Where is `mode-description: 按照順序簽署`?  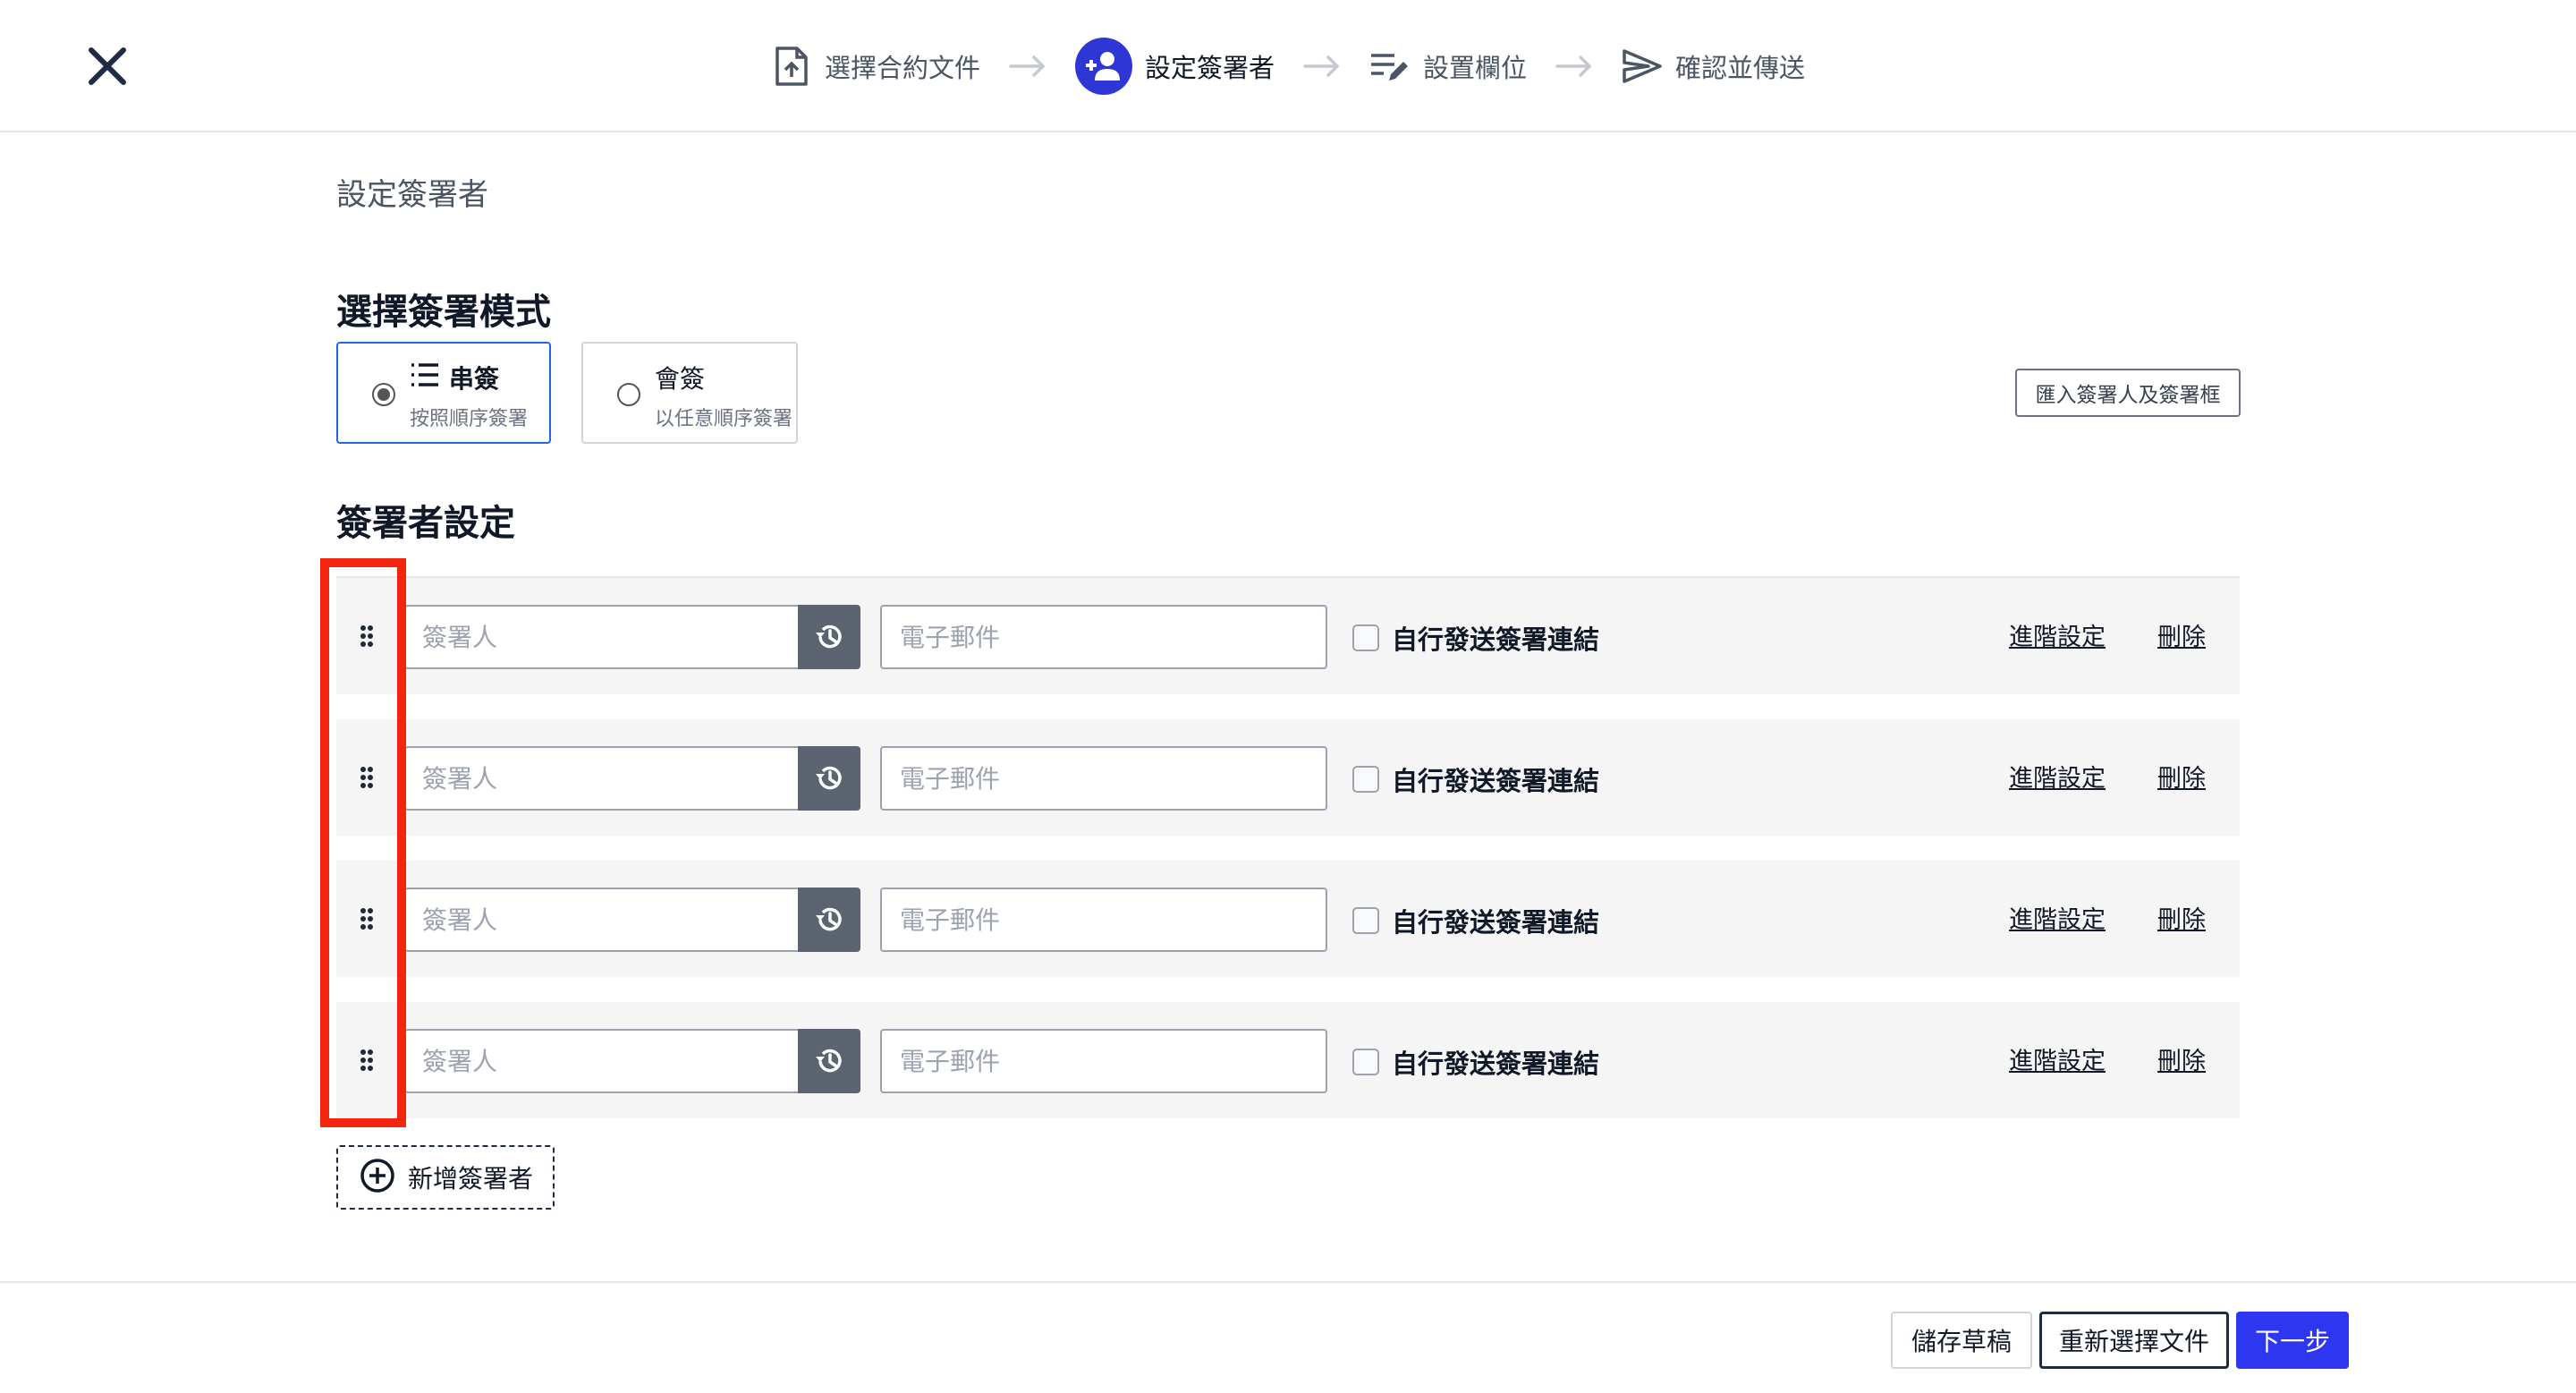
mode-description: 按照順序簽署 is located at coordinates (469, 419).